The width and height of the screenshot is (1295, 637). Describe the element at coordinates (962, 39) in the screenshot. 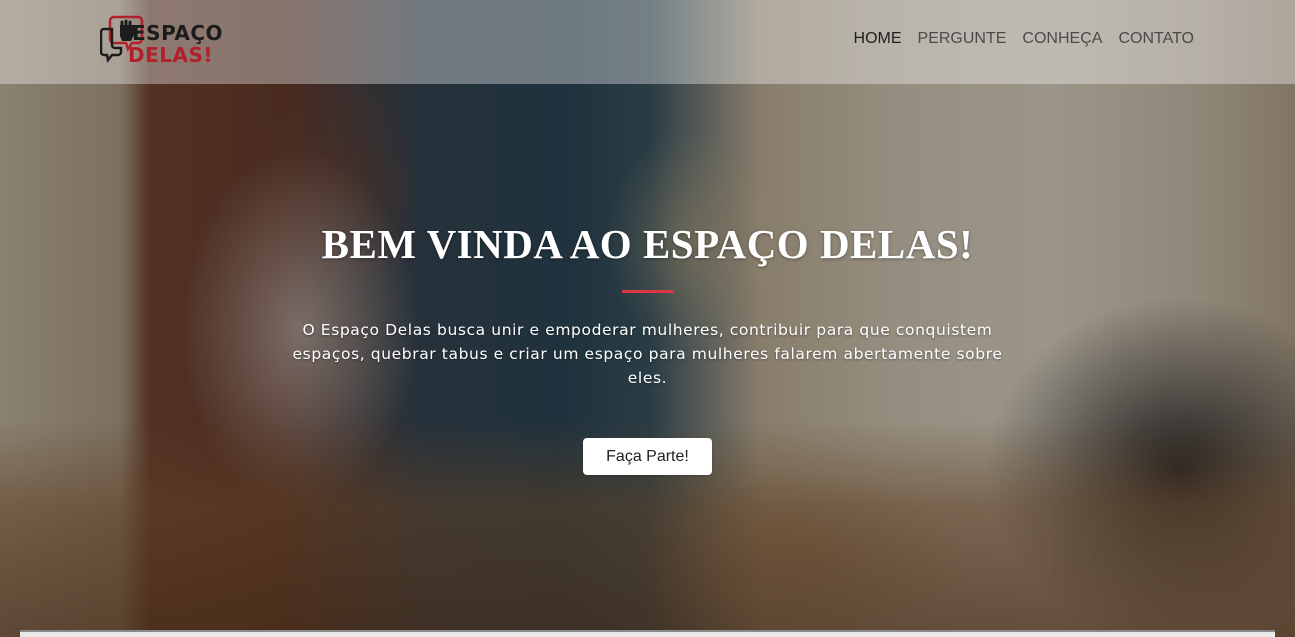

I see `nav-pergunte: PERGUNTE` at that location.